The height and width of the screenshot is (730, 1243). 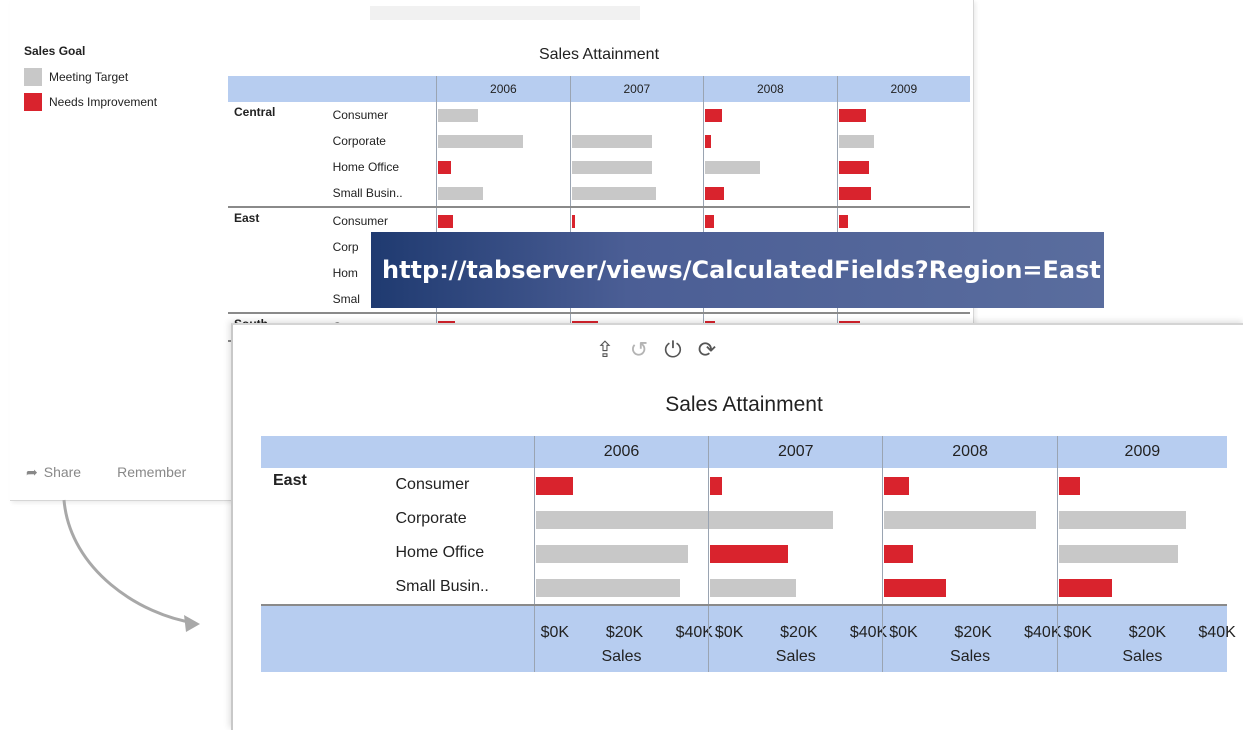 I want to click on legend-item-needs-improvement: Needs Improvement, so click(x=90, y=101).